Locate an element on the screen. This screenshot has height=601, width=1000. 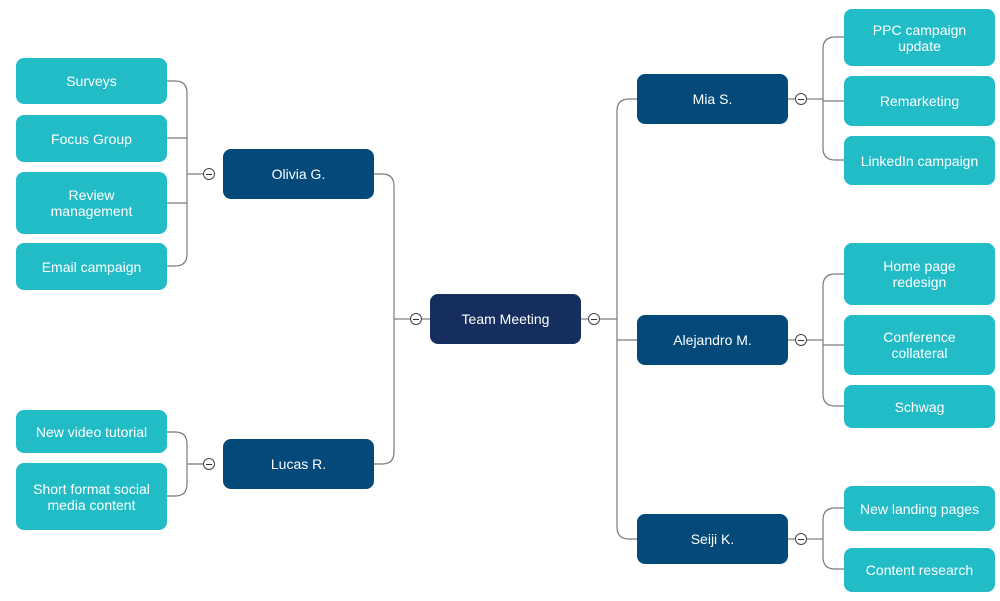
task-node: PPC campaign update is located at coordinates (919, 37).